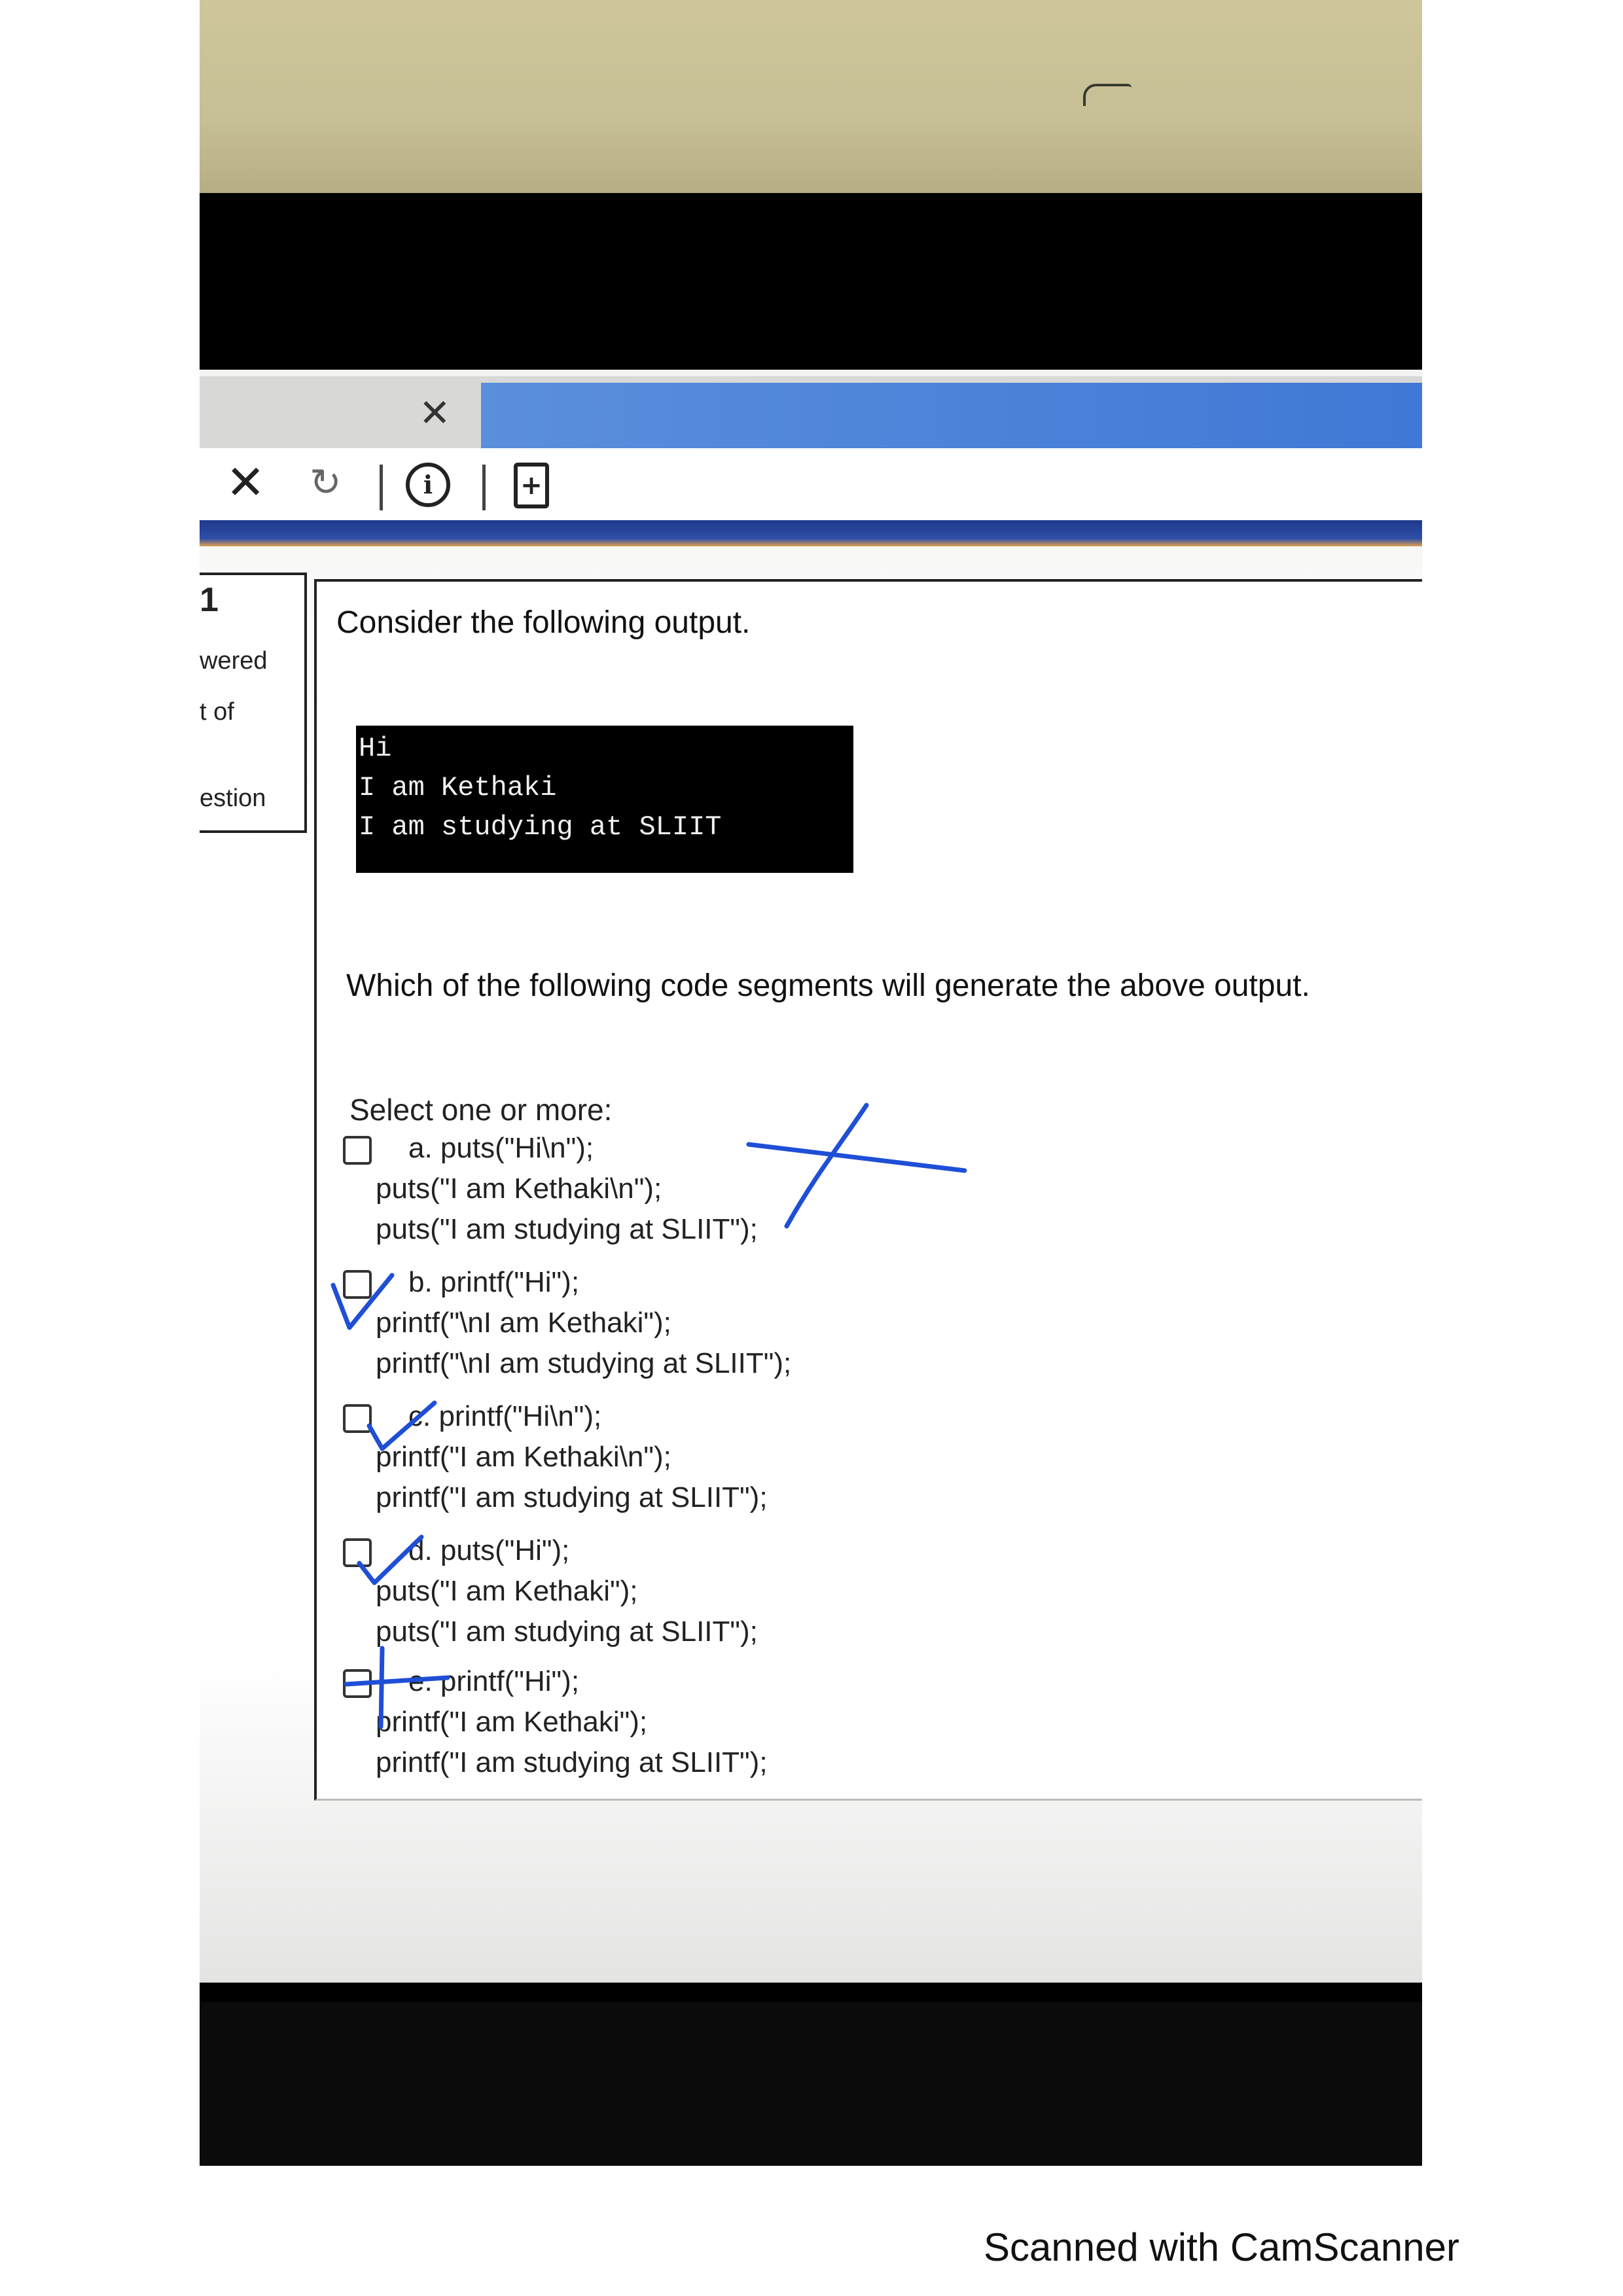 The image size is (1623, 2296). What do you see at coordinates (217, 712) in the screenshot?
I see `marks-text: t of` at bounding box center [217, 712].